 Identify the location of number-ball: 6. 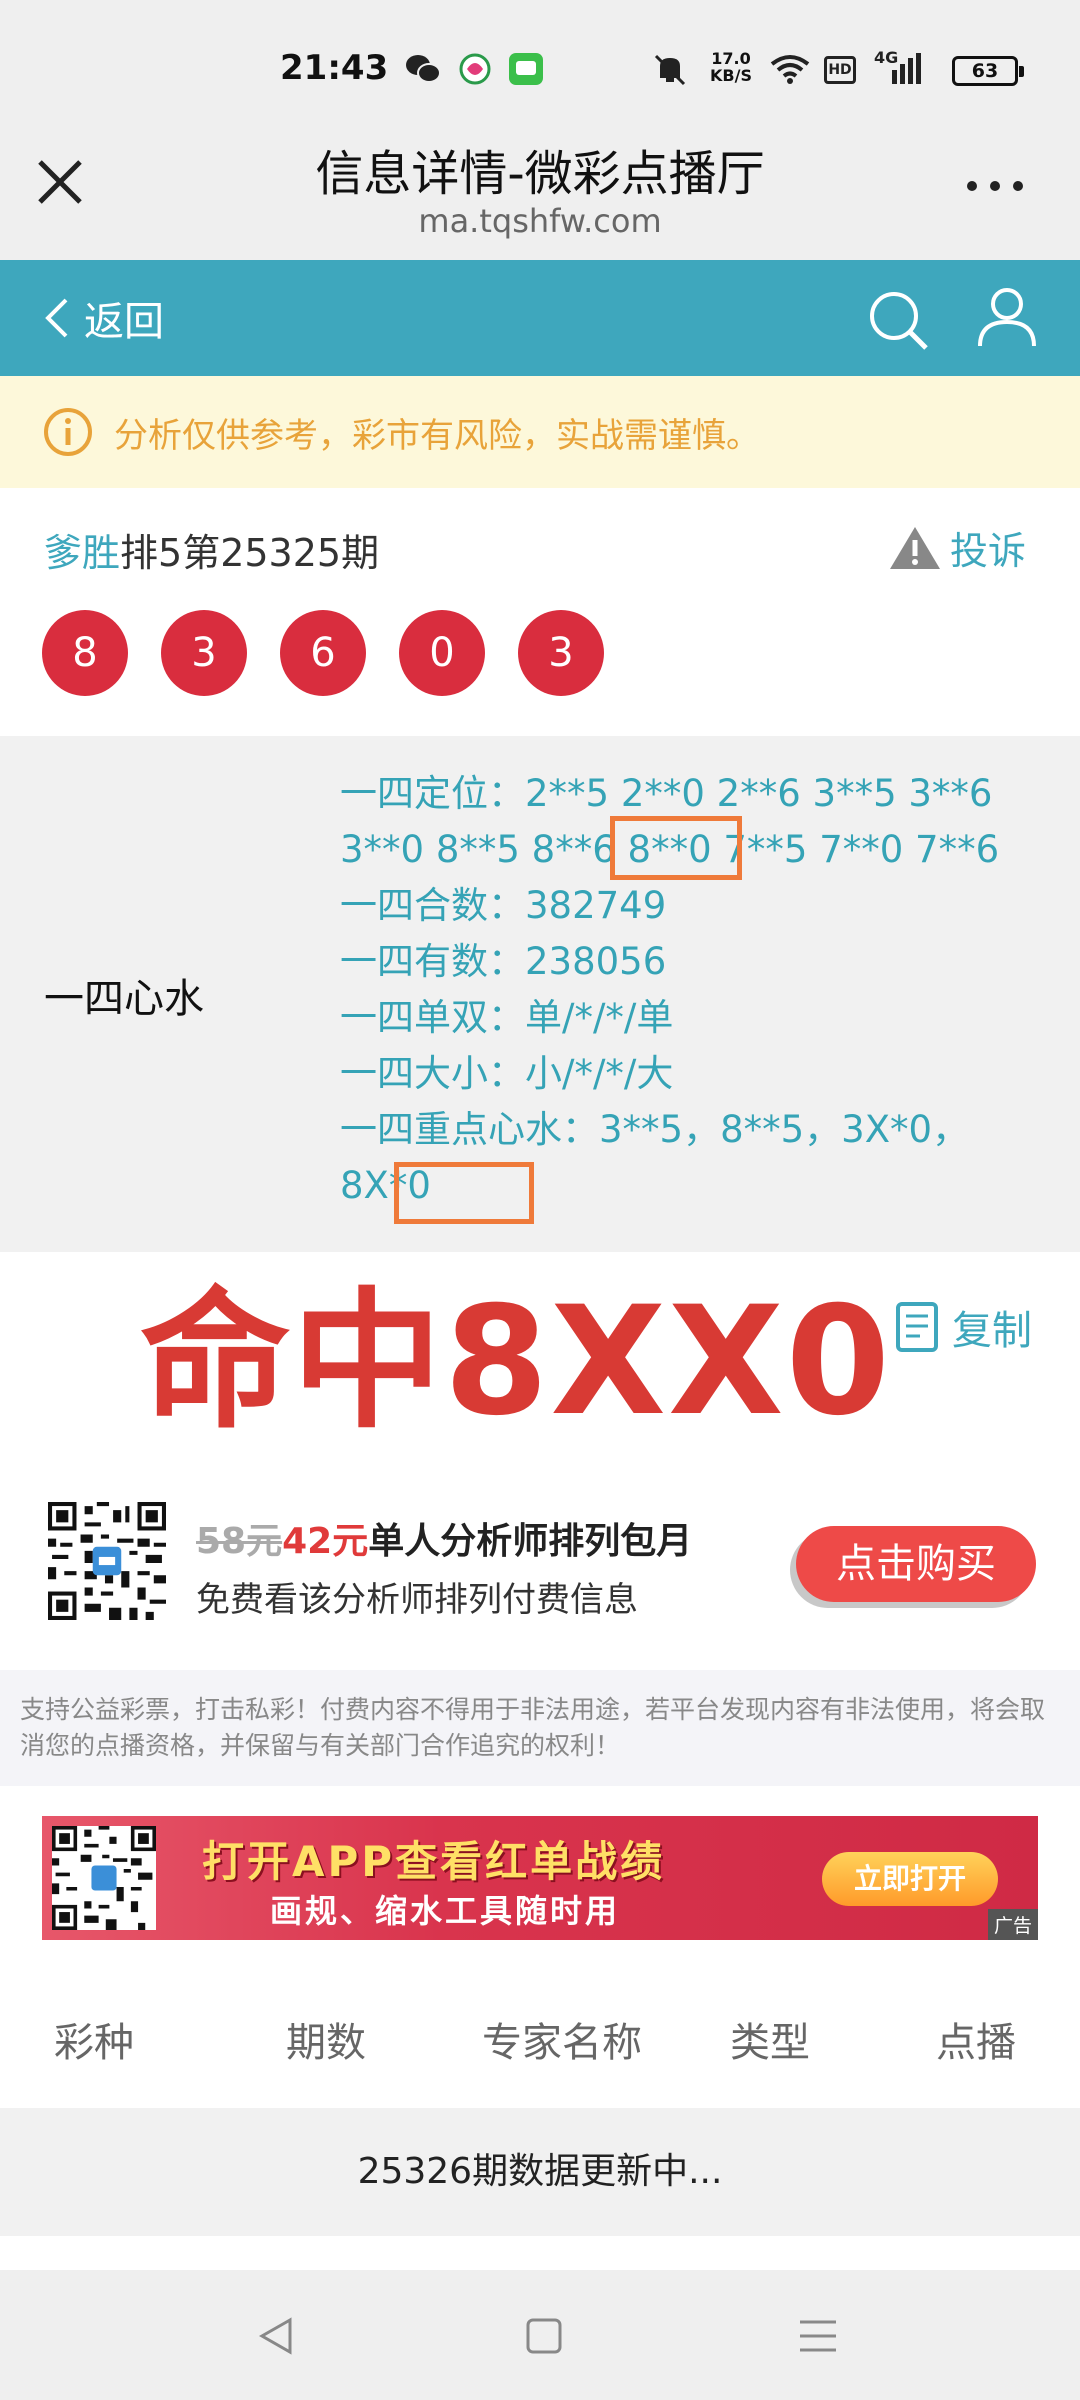
(323, 653).